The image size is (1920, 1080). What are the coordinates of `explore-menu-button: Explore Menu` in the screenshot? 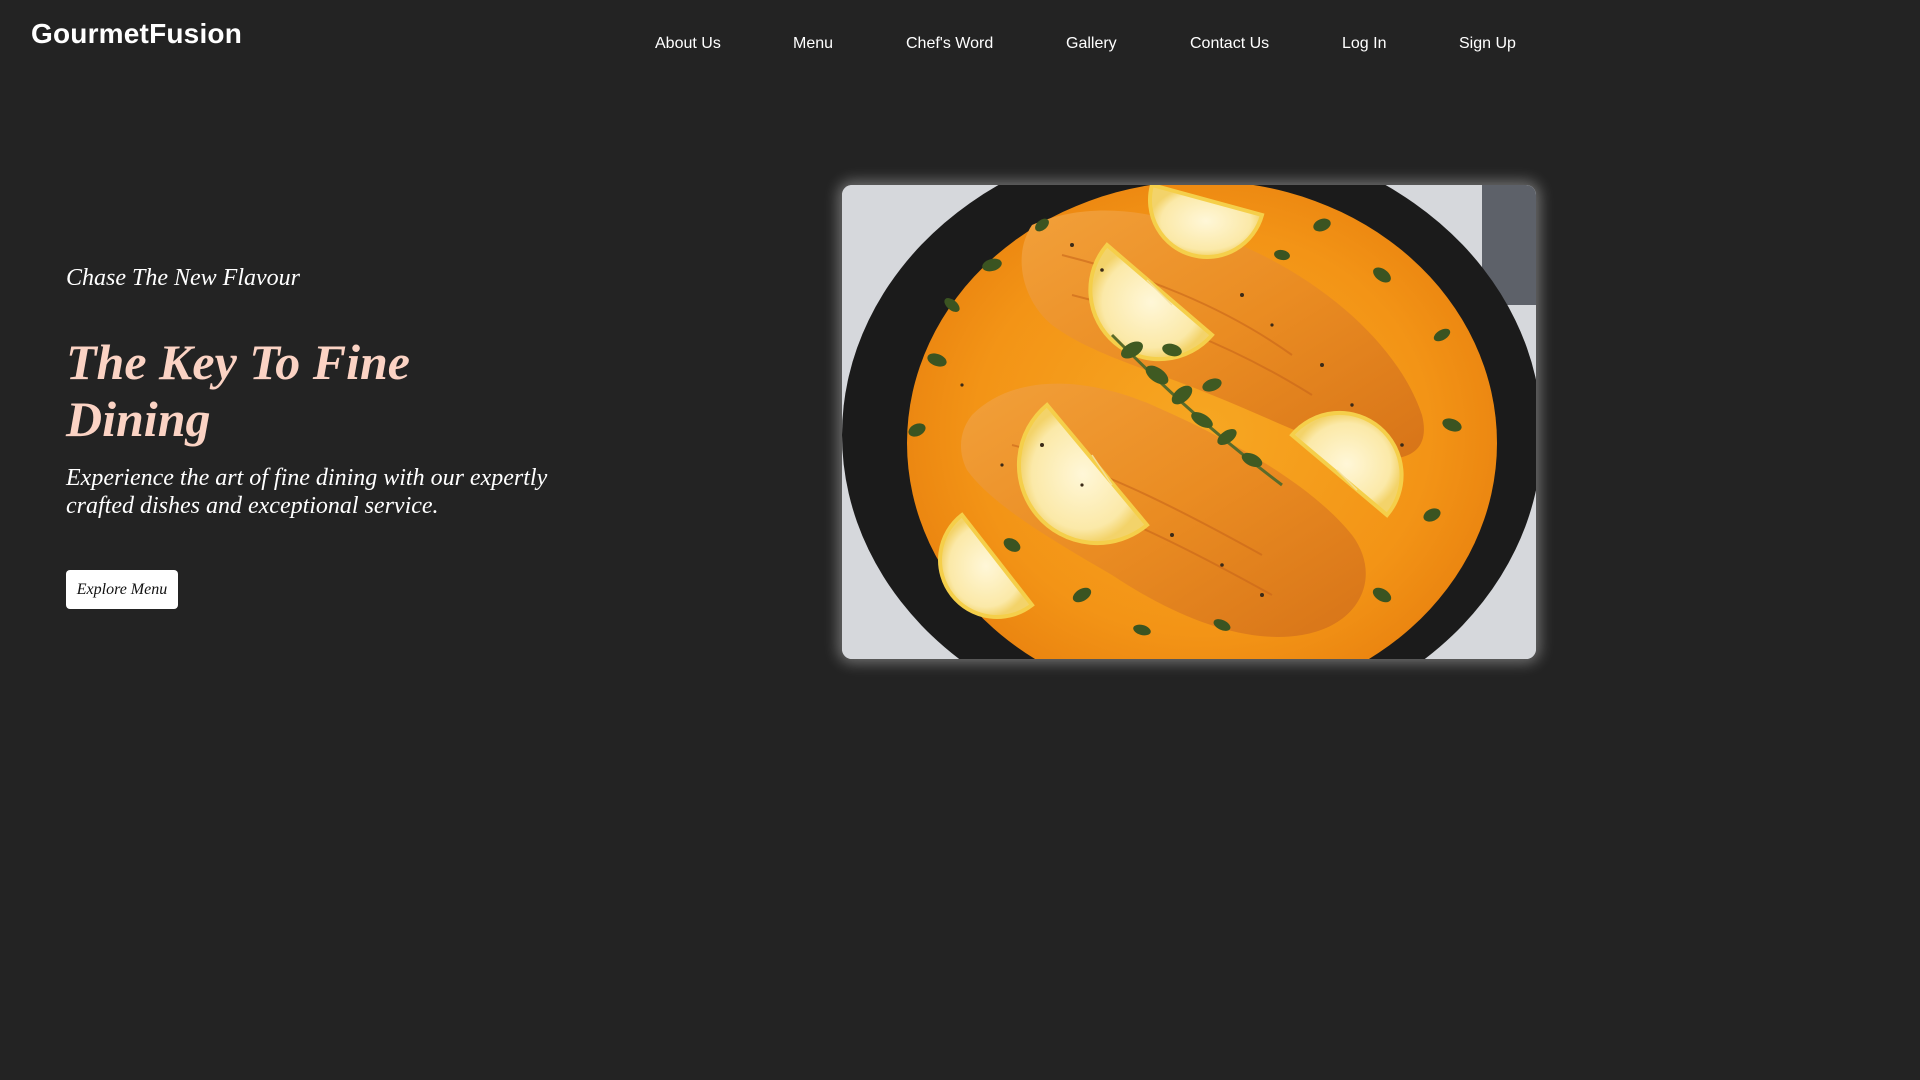 It's located at (122, 589).